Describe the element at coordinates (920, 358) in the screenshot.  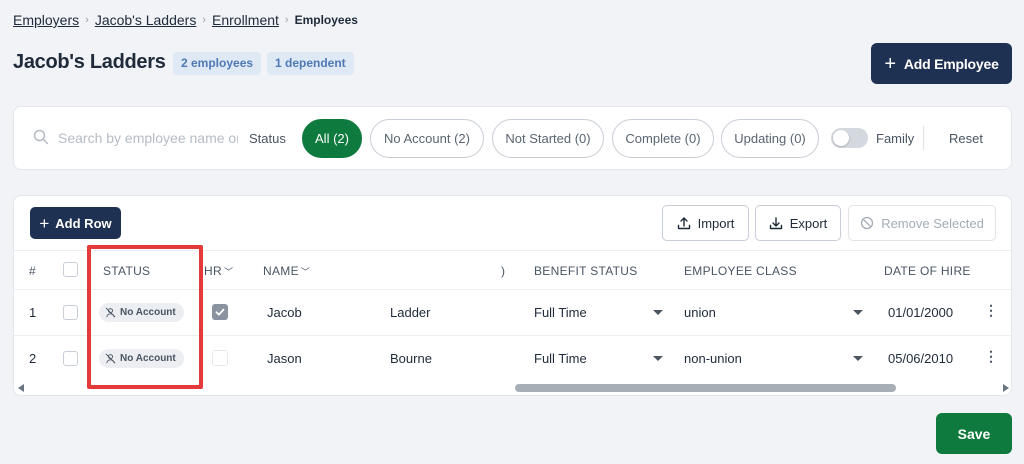
I see `date-of-hire-cell: 05/06/2010` at that location.